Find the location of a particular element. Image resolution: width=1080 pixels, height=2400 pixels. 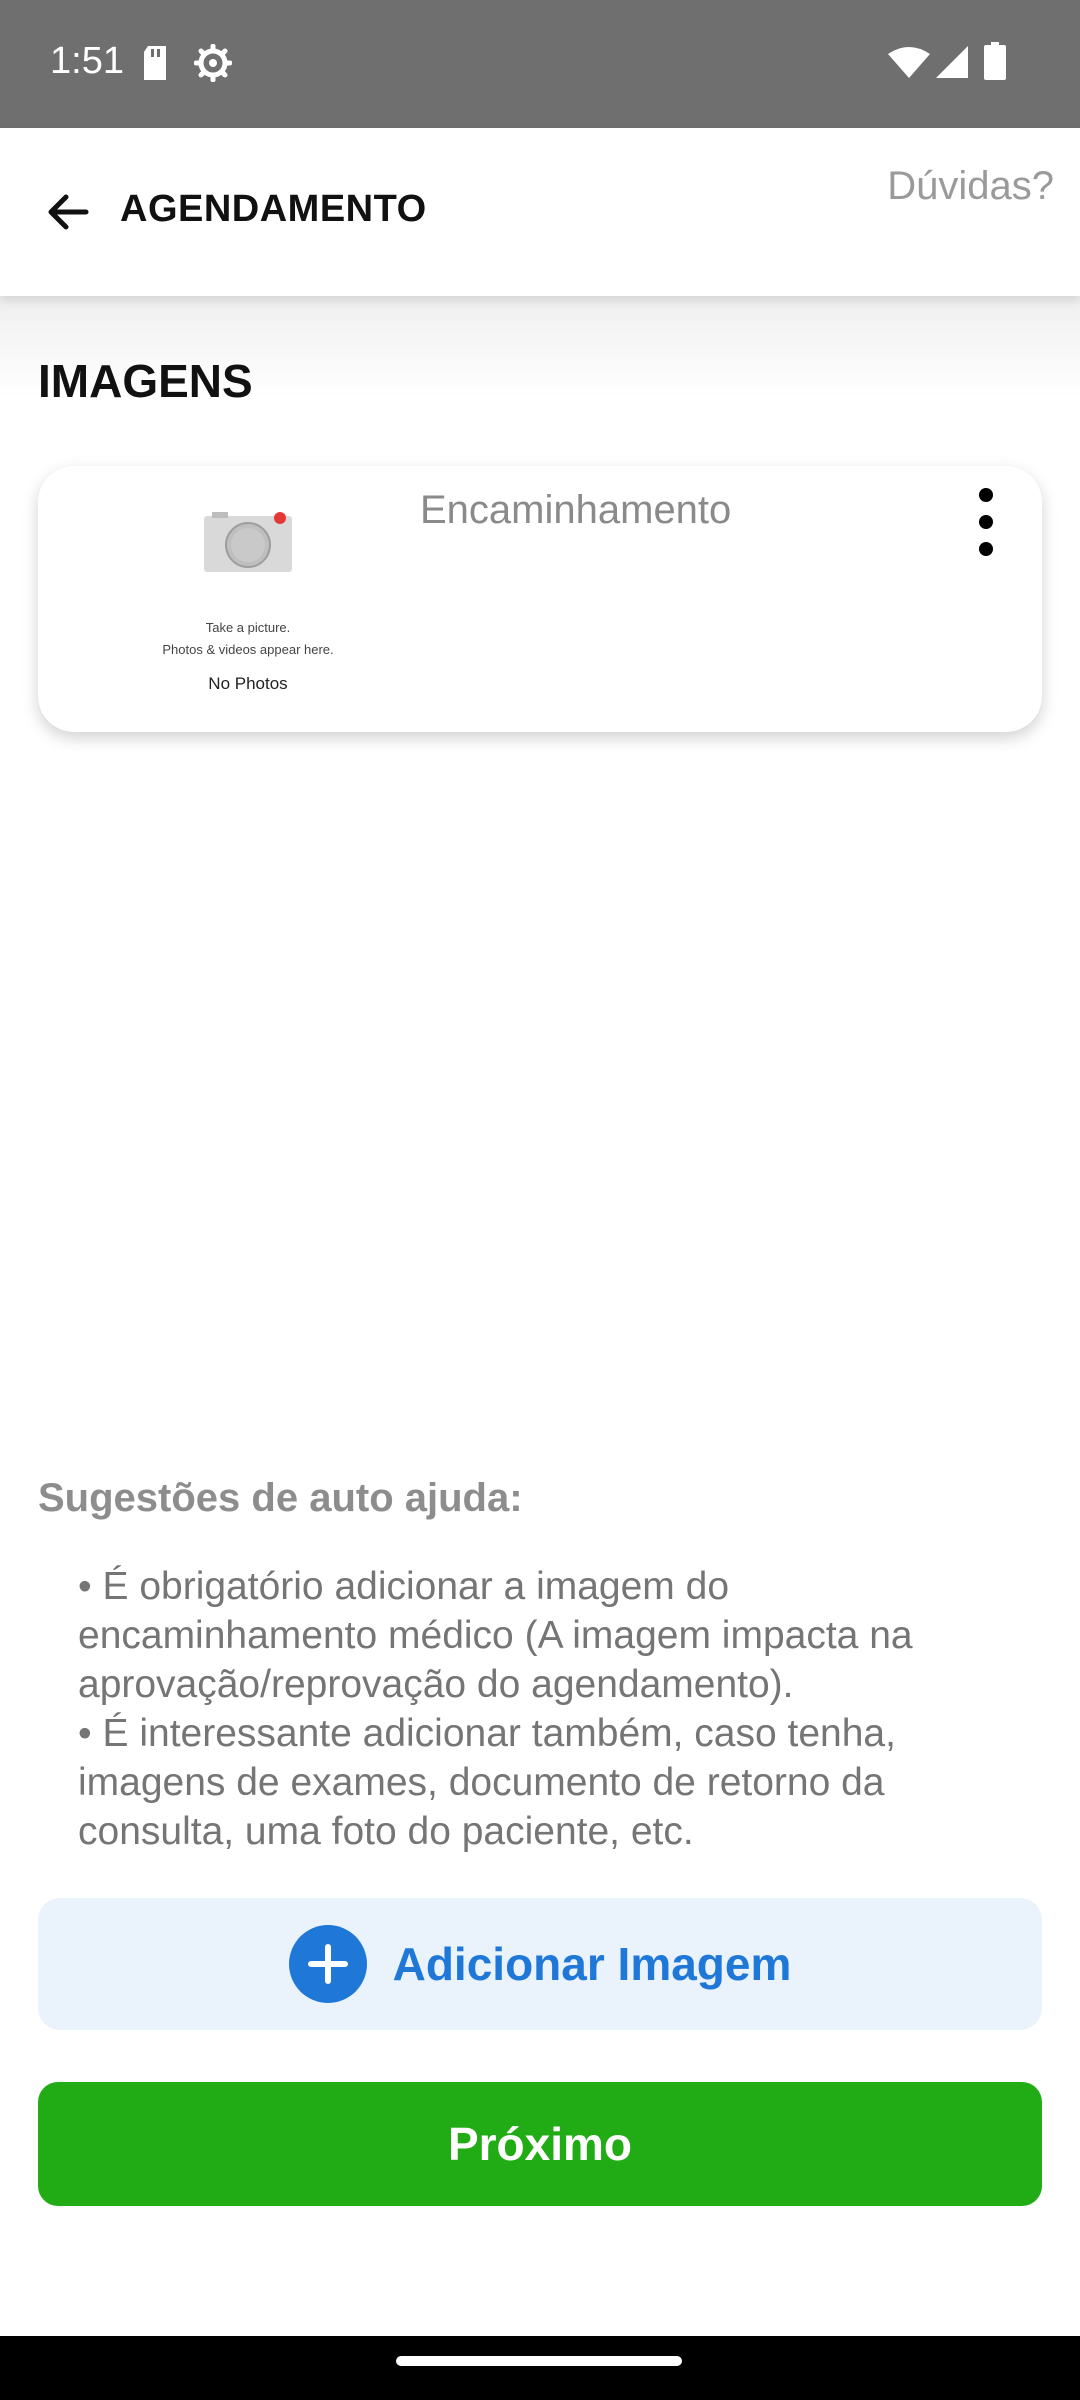

add-image-label: Adicionar Imagem is located at coordinates (592, 1964).